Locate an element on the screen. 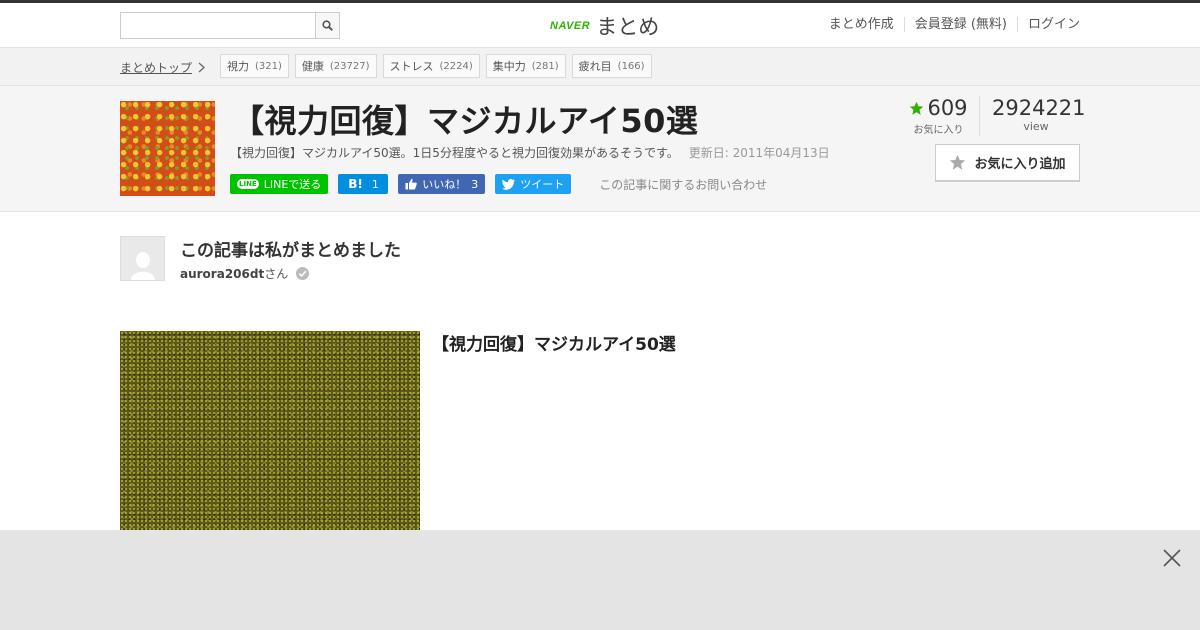  author-info: aurora206dtさん is located at coordinates (245, 273).